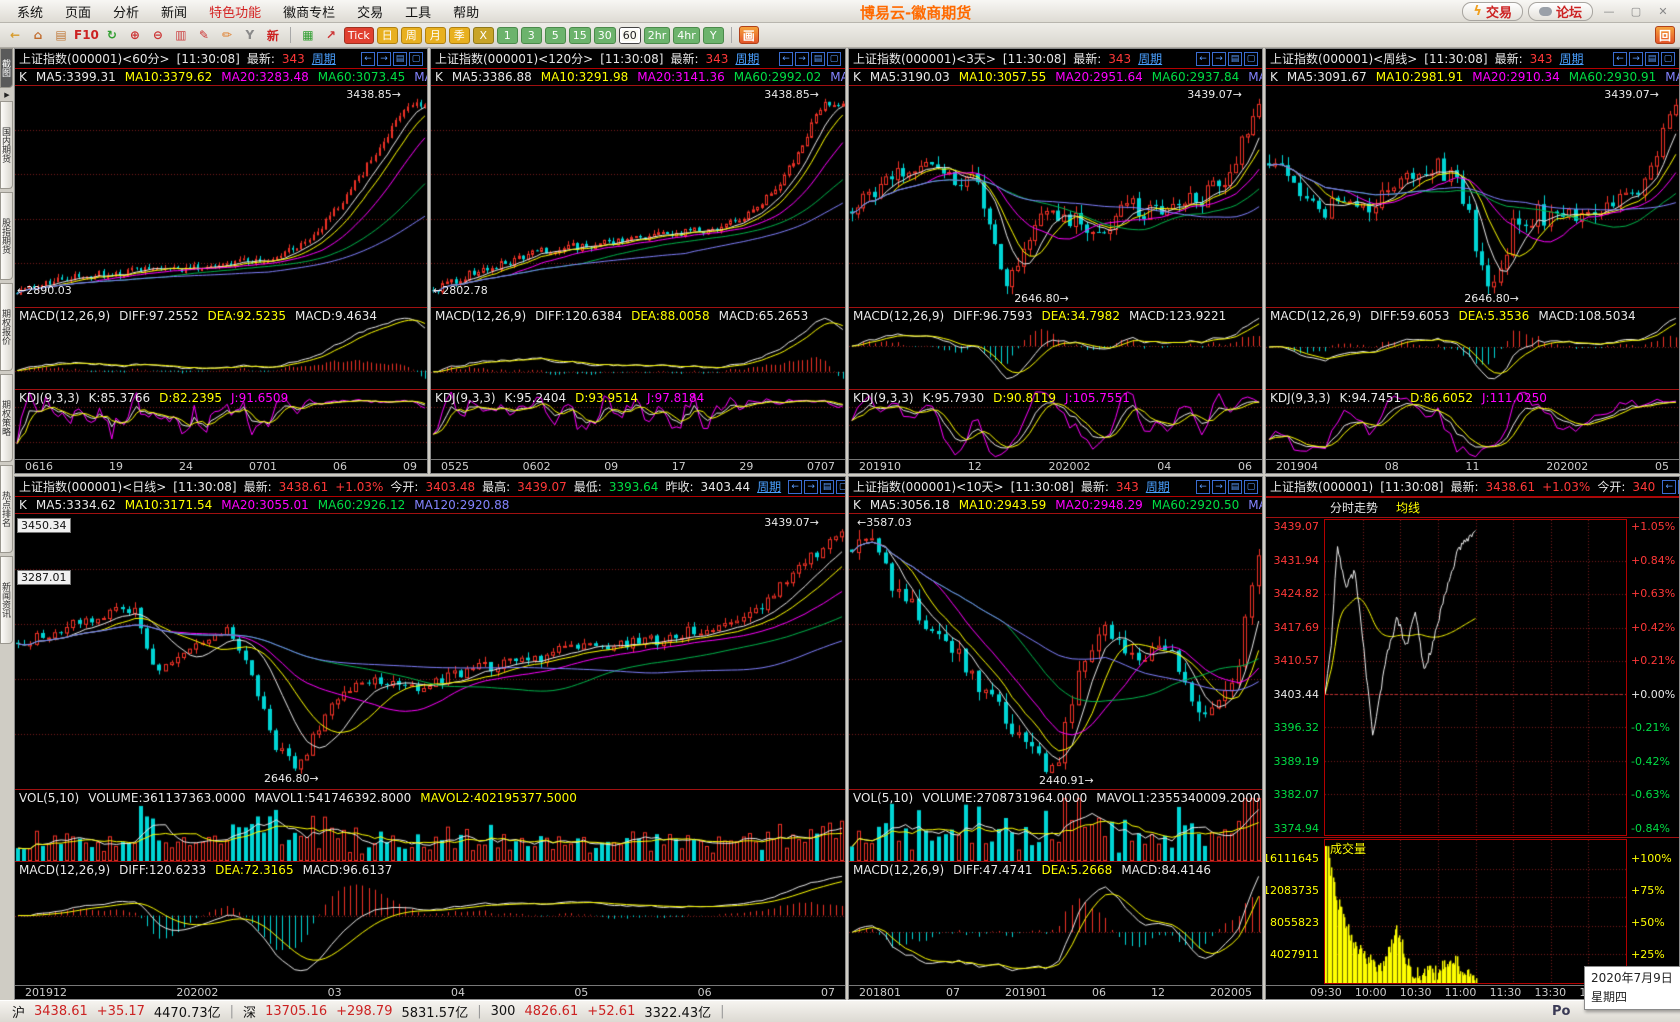 The width and height of the screenshot is (1680, 1022). I want to click on period-button-5: 5, so click(555, 35).